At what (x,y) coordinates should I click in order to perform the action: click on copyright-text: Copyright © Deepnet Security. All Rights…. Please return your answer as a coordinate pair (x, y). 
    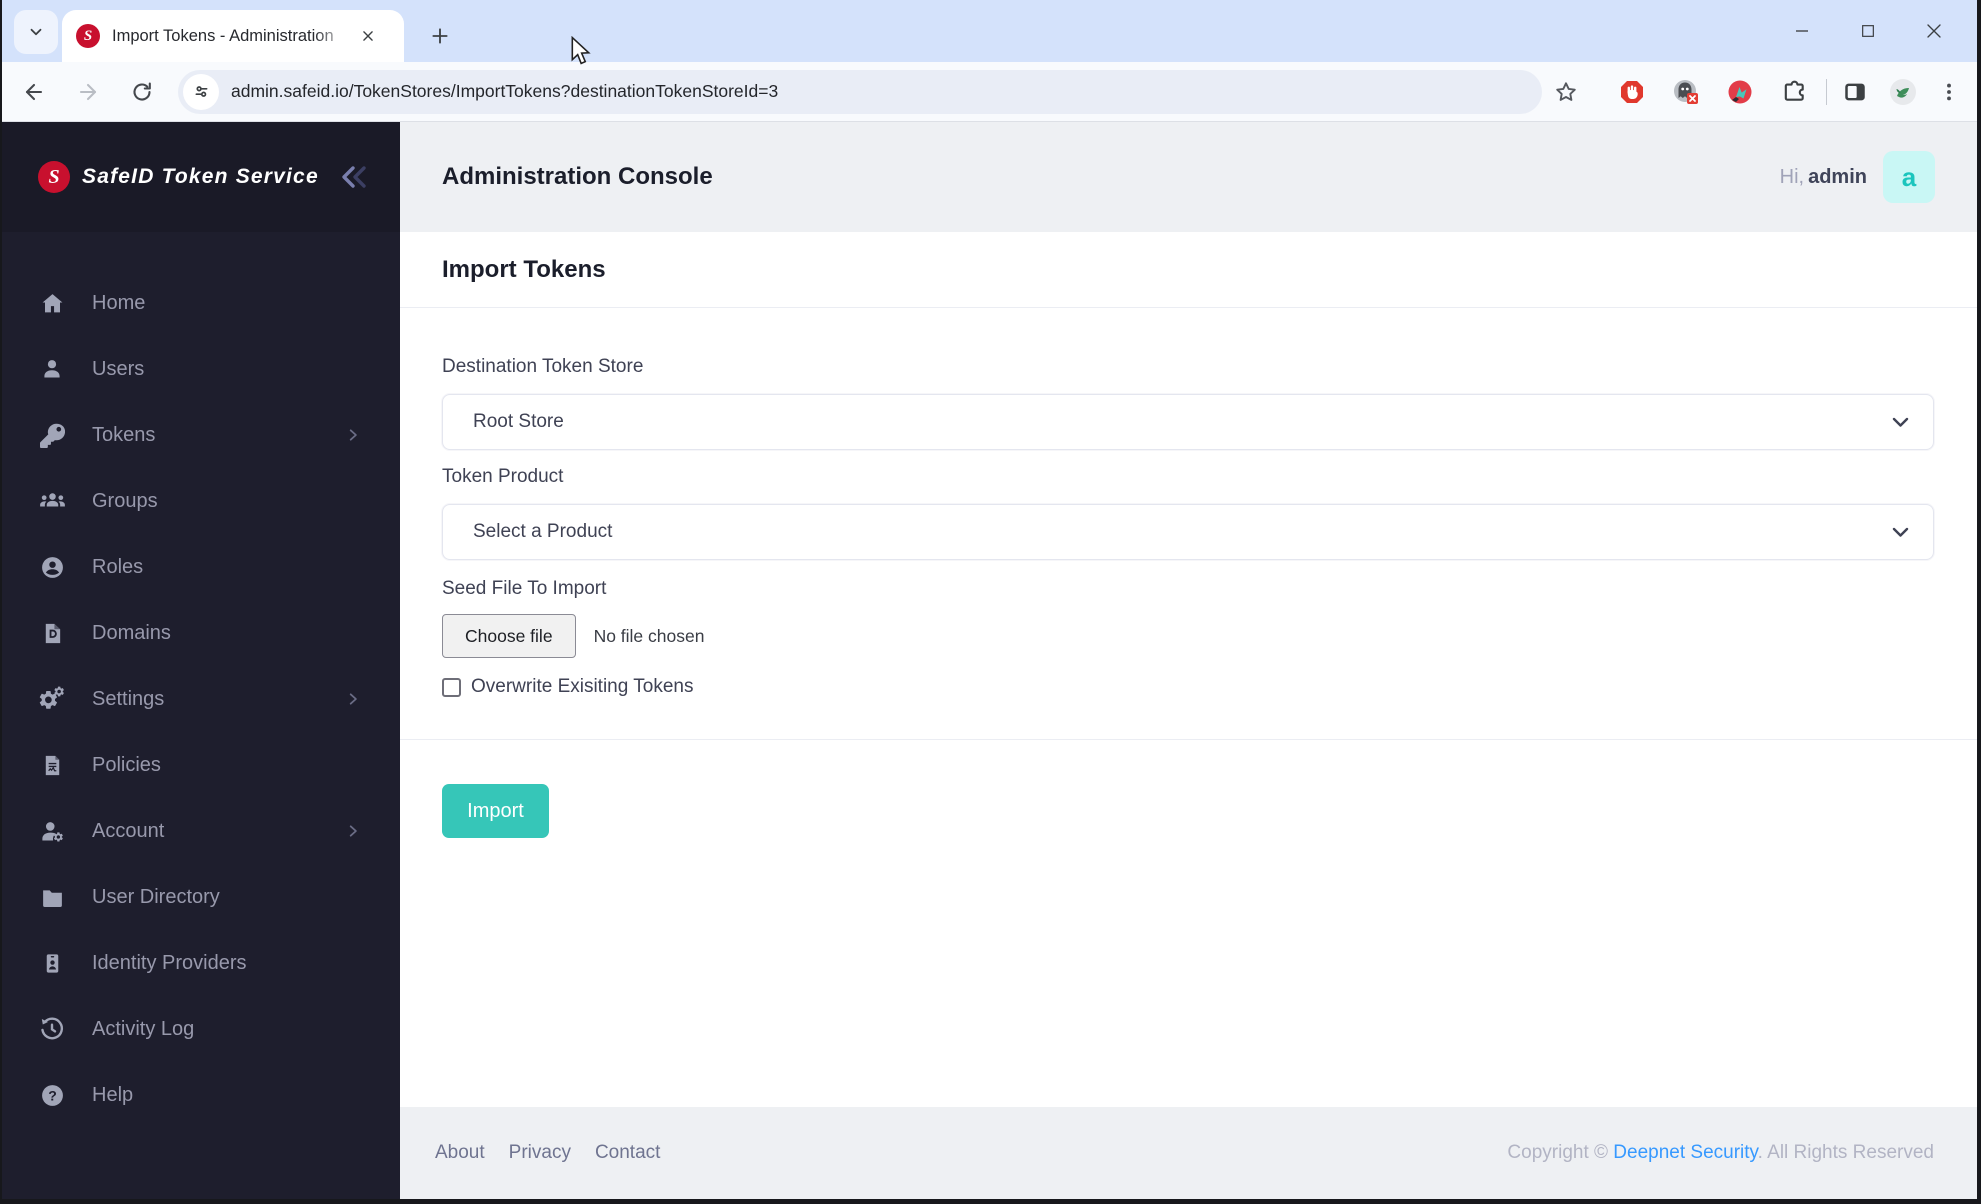
    Looking at the image, I should click on (1720, 1152).